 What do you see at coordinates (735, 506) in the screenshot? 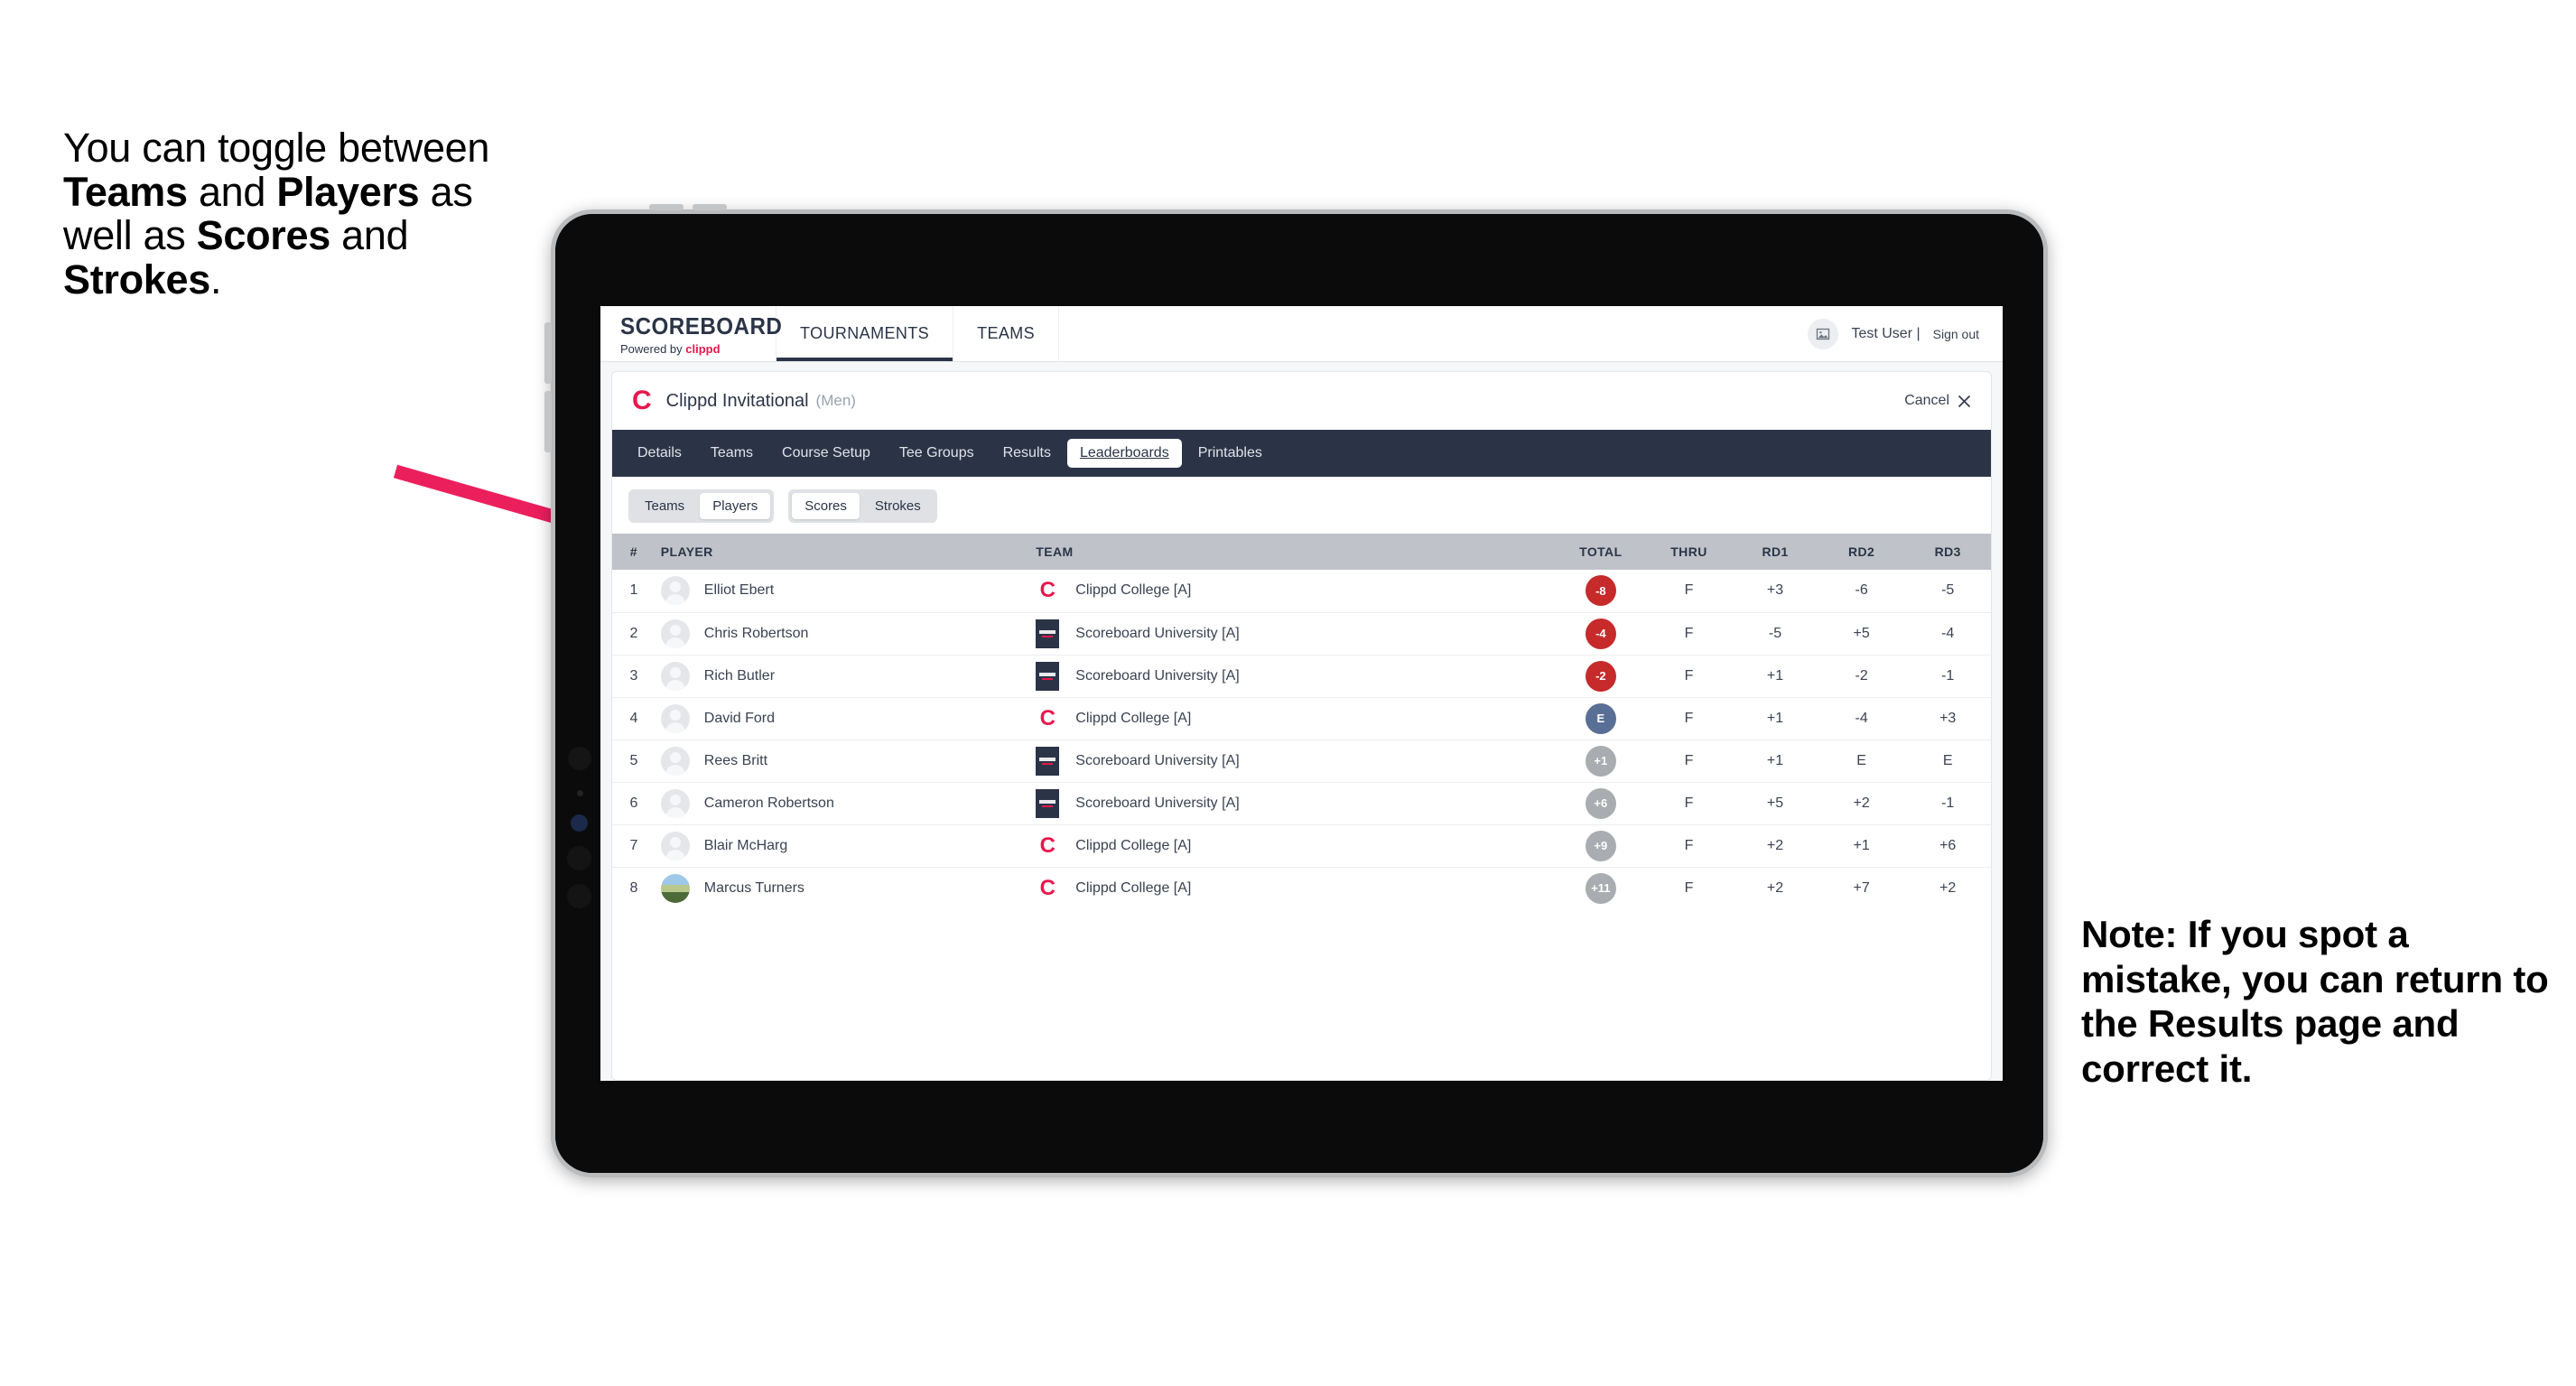
I see `toggle-players: Players` at bounding box center [735, 506].